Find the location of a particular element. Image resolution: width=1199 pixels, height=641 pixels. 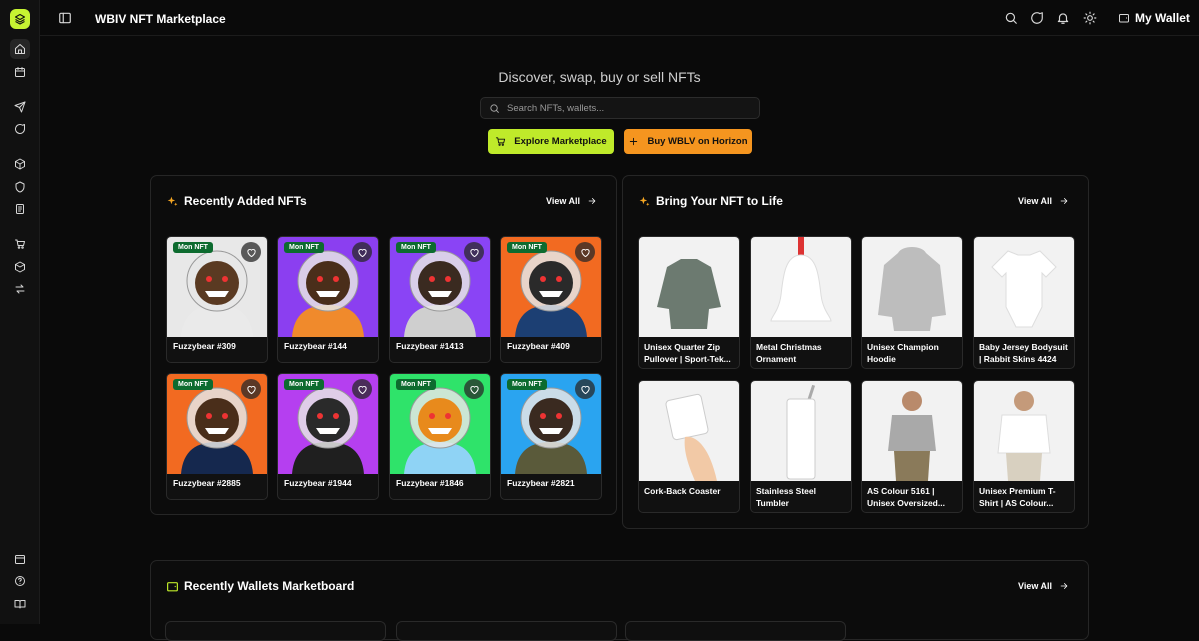

product-card: Metal Christmas Ornament is located at coordinates (801, 302).